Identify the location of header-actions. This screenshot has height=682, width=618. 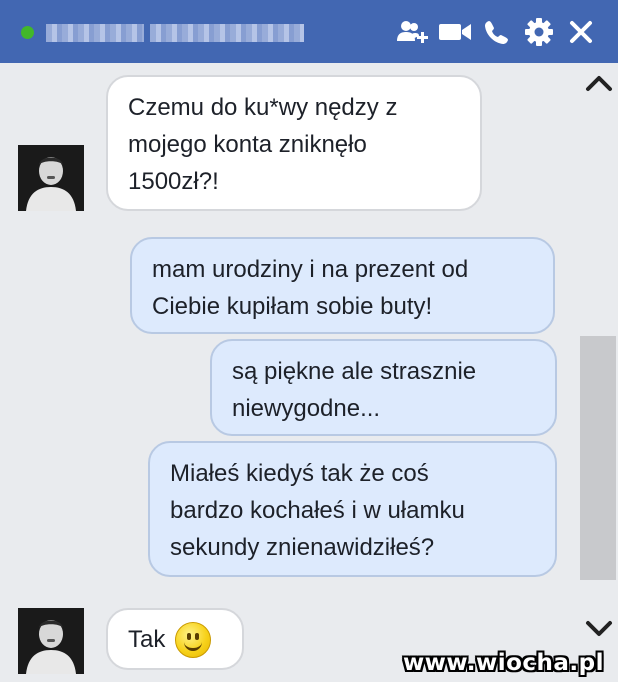
(497, 32).